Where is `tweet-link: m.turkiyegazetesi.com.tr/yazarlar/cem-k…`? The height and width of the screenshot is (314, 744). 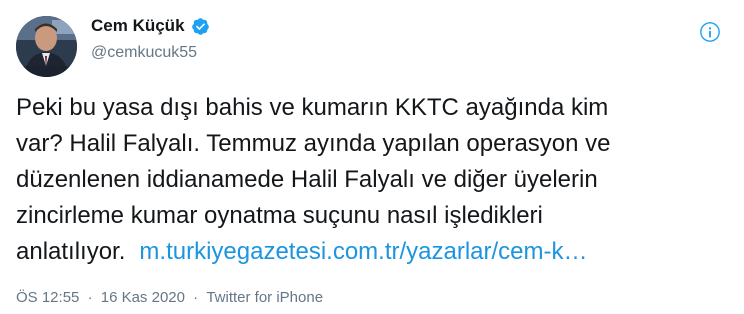
tweet-link: m.turkiyegazetesi.com.tr/yazarlar/cem-k… is located at coordinates (363, 251).